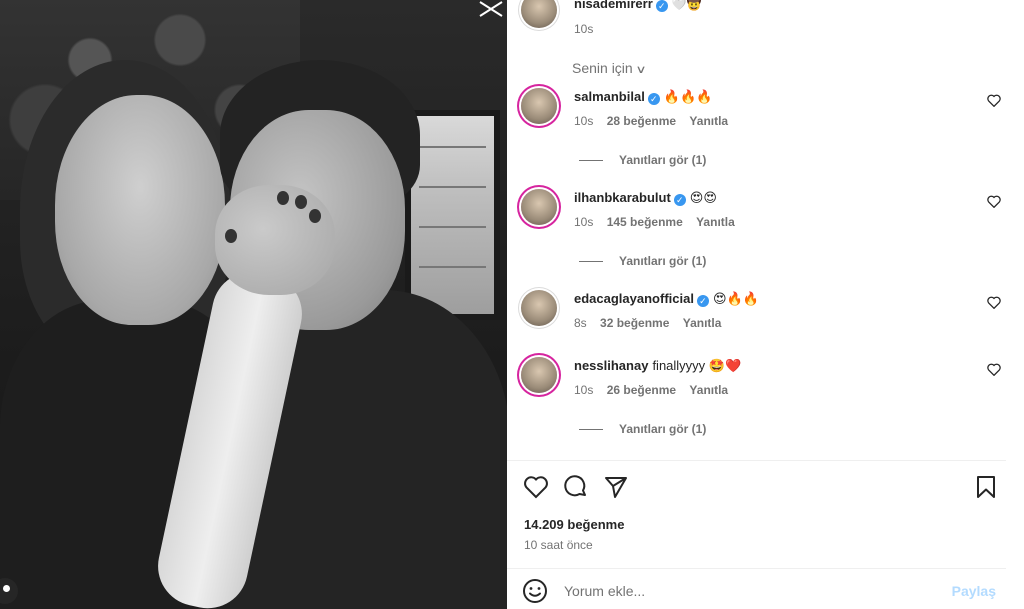 The width and height of the screenshot is (1024, 609). Describe the element at coordinates (539, 14) in the screenshot. I see `author-avatar` at that location.